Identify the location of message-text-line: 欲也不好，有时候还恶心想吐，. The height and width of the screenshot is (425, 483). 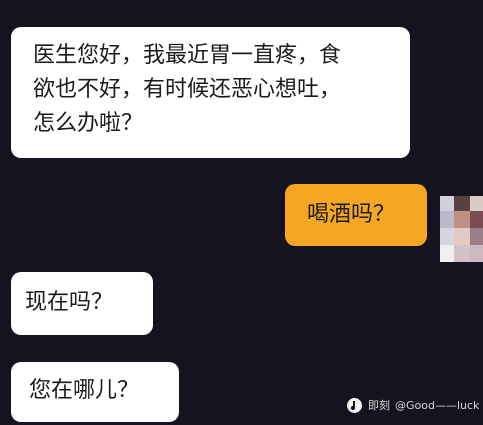
(187, 89).